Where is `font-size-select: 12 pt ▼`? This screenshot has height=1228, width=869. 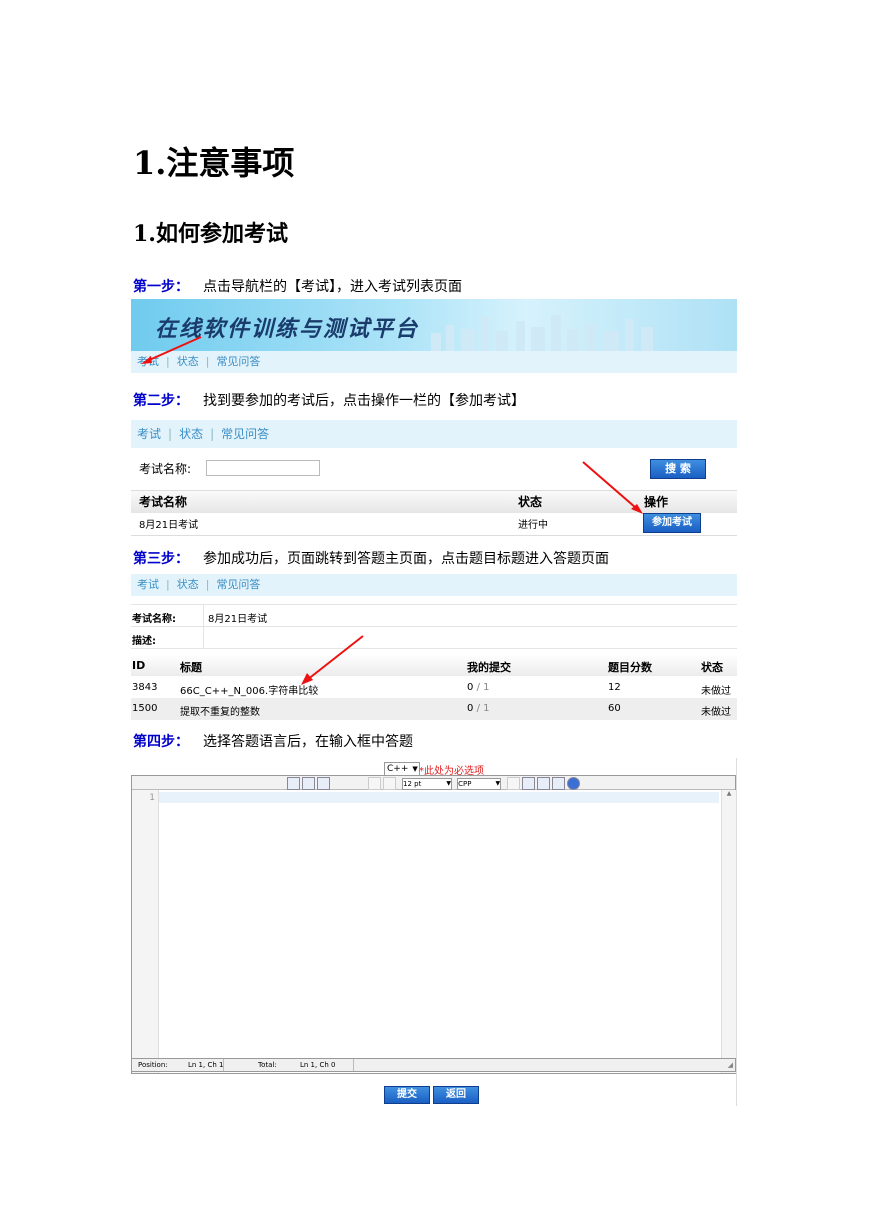
font-size-select: 12 pt ▼ is located at coordinates (427, 783).